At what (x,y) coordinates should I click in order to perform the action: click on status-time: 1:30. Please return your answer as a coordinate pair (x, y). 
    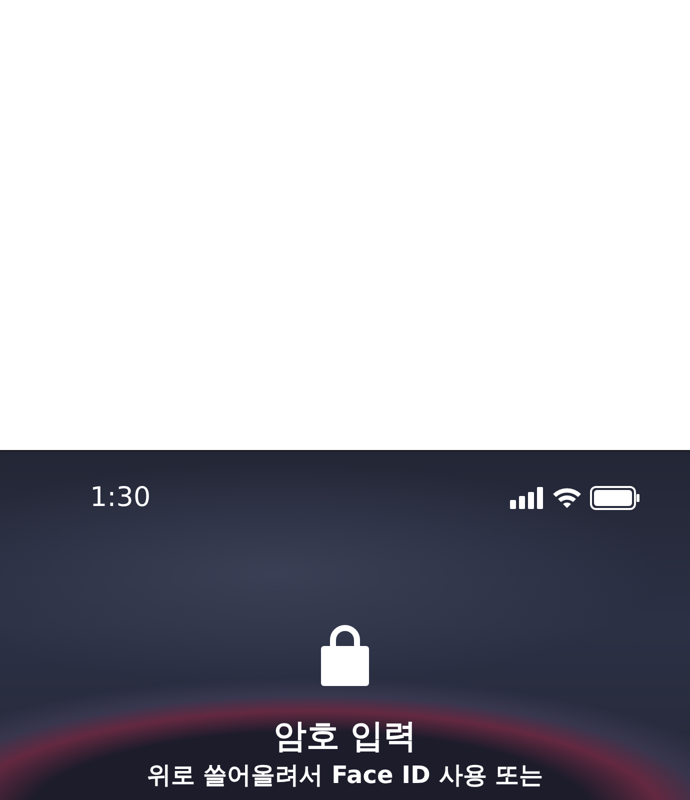
    Looking at the image, I should click on (120, 498).